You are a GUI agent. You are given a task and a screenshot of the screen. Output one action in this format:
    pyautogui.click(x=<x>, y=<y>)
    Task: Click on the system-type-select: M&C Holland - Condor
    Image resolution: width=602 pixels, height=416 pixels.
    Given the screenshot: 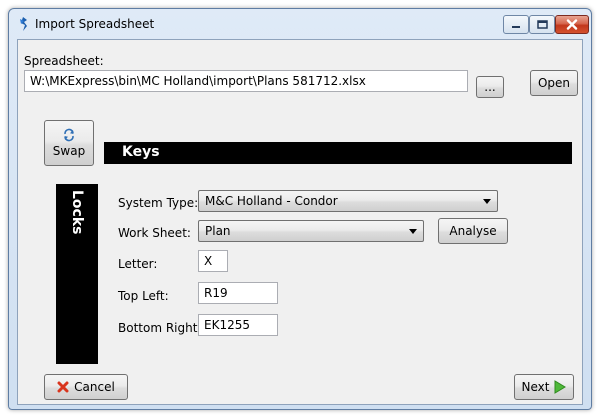 What is the action you would take?
    pyautogui.click(x=348, y=201)
    